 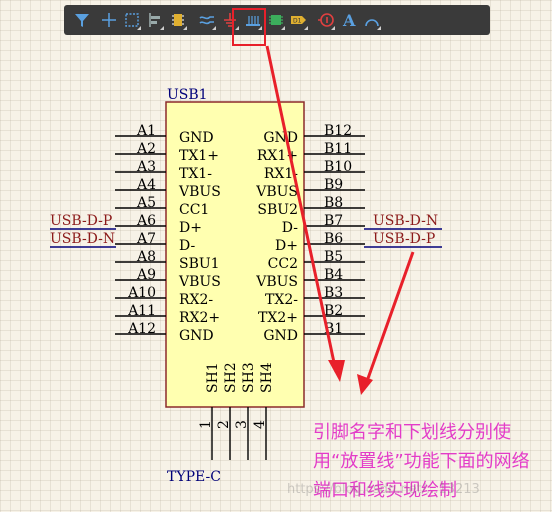 What do you see at coordinates (141, 329) in the screenshot?
I see `left-pin-number: A12` at bounding box center [141, 329].